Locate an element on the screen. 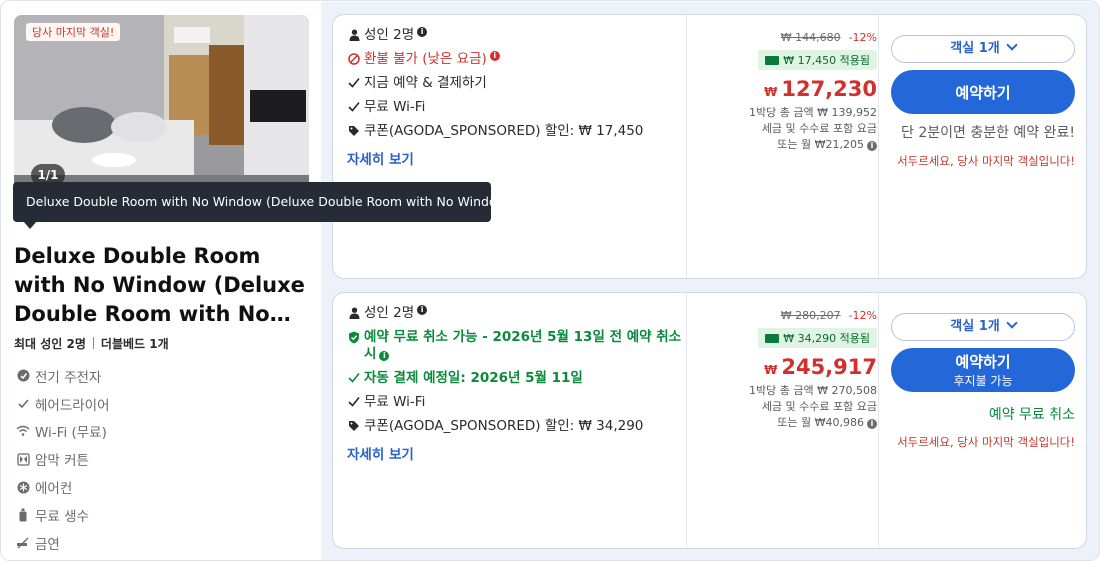 The height and width of the screenshot is (561, 1100). monthly-price: 또는 월 ₩21,205 is located at coordinates (820, 144).